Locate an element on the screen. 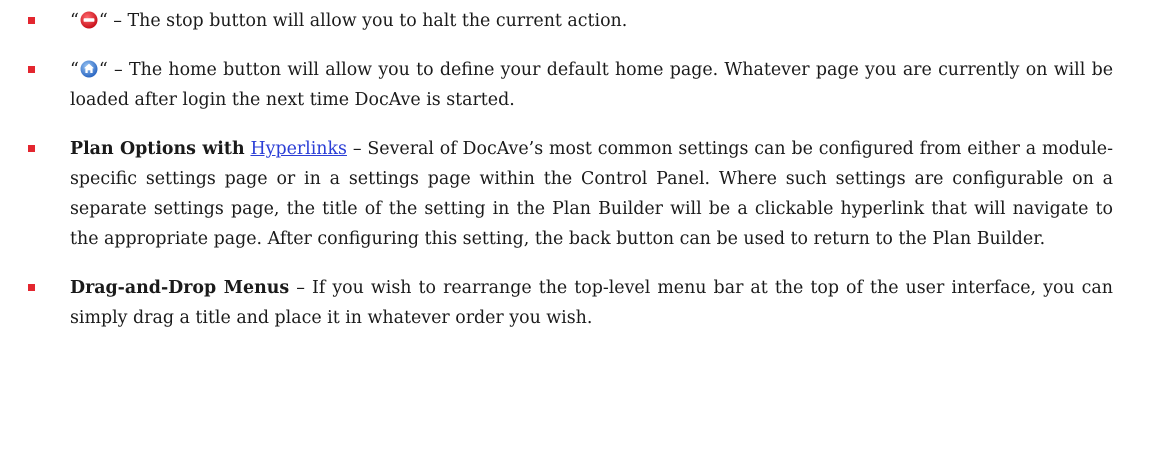  home-icon is located at coordinates (89, 69).